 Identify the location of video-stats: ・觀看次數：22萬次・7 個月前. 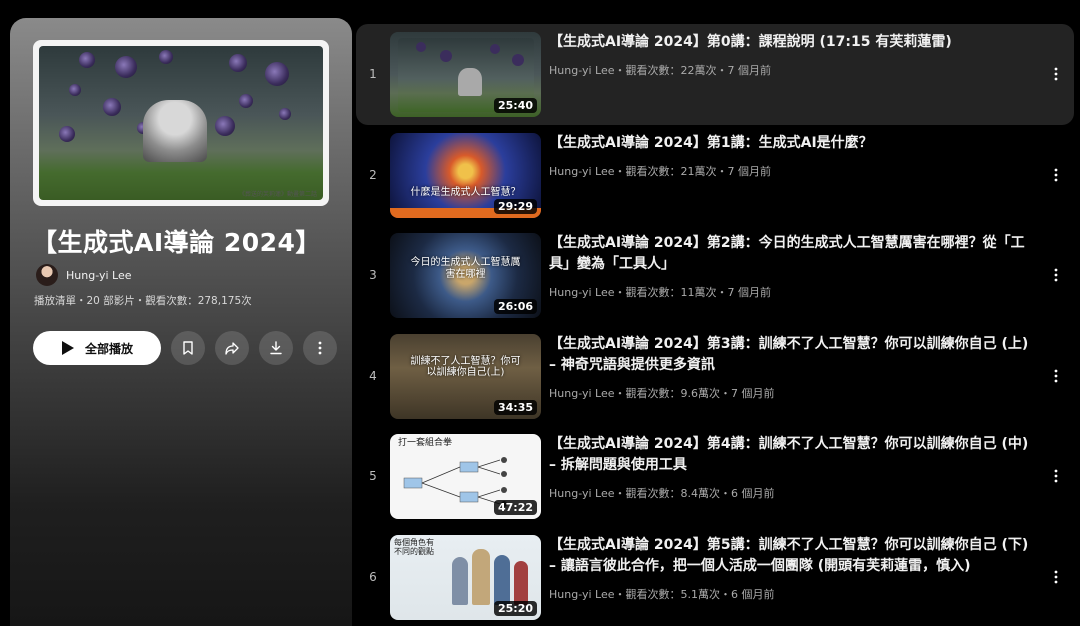
(693, 70).